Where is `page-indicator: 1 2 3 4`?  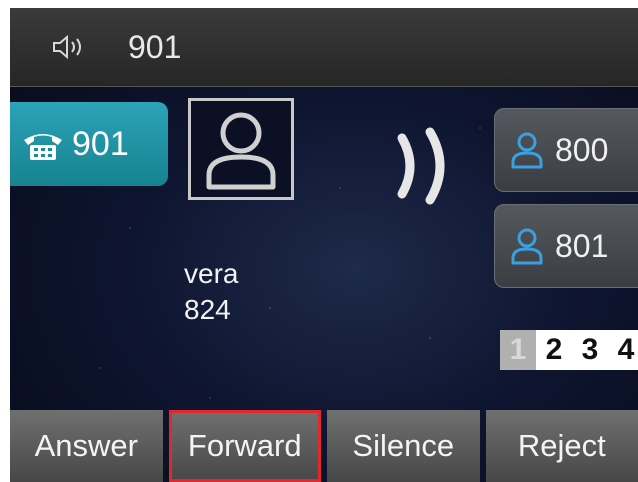
page-indicator: 1 2 3 4 is located at coordinates (569, 350).